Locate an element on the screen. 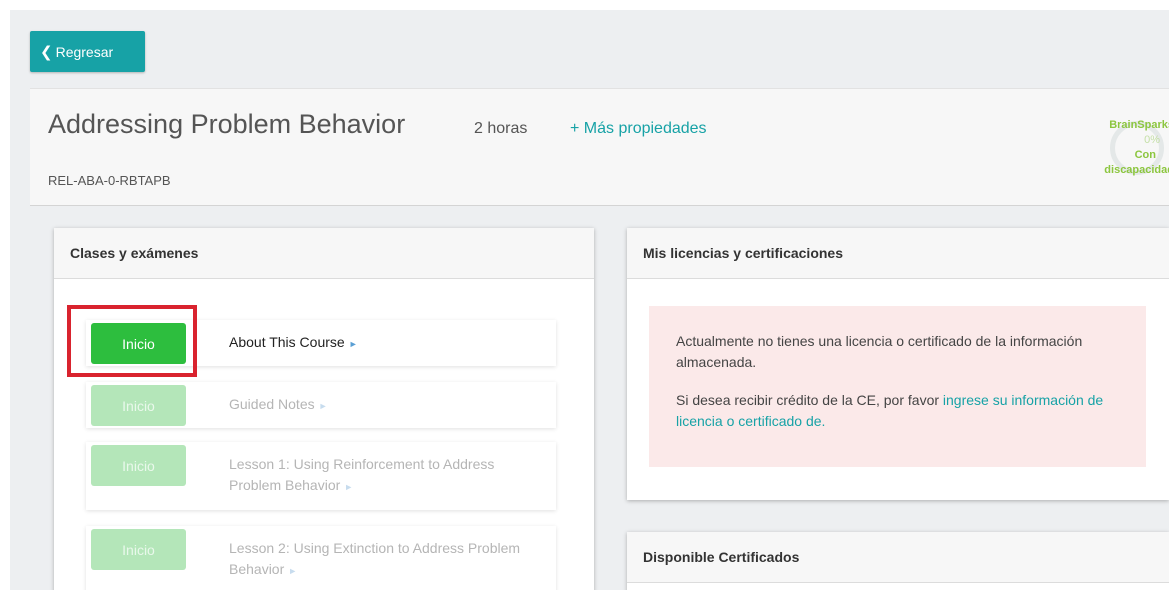  lesson-title-link: About This Course ► is located at coordinates (293, 343).